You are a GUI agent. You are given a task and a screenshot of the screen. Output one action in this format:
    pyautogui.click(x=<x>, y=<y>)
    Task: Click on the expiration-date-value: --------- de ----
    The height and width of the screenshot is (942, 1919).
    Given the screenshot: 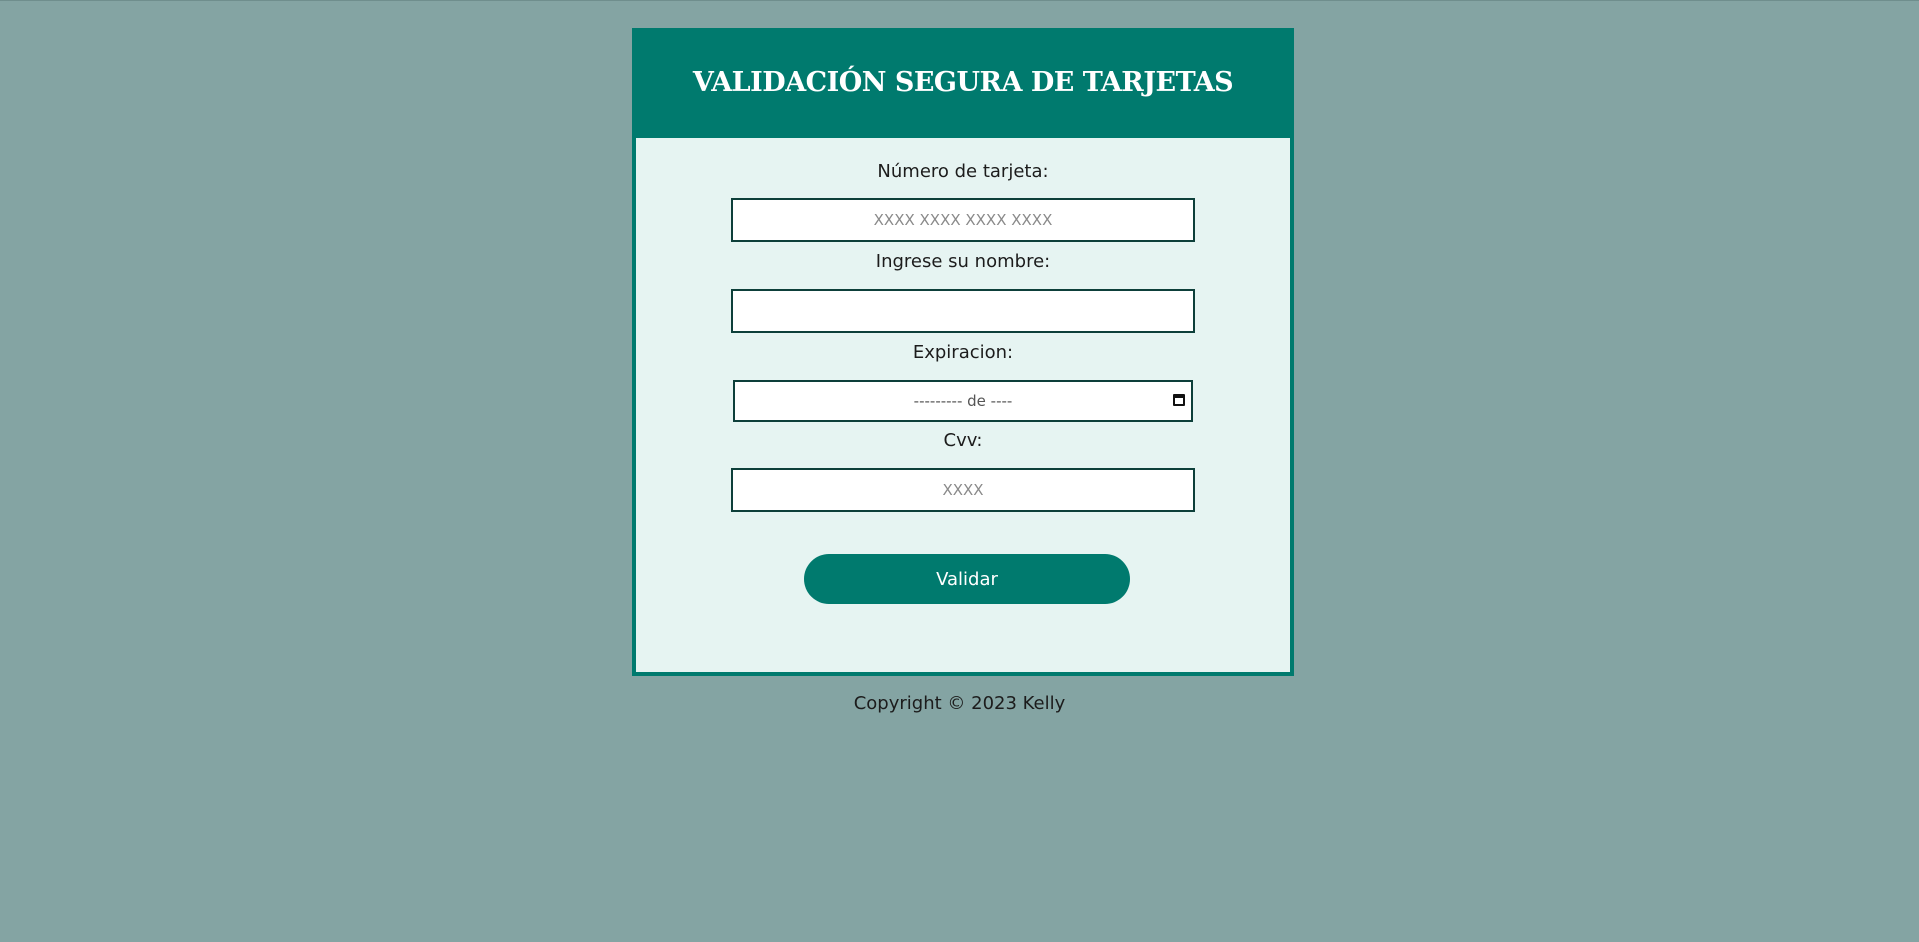 What is the action you would take?
    pyautogui.click(x=963, y=401)
    